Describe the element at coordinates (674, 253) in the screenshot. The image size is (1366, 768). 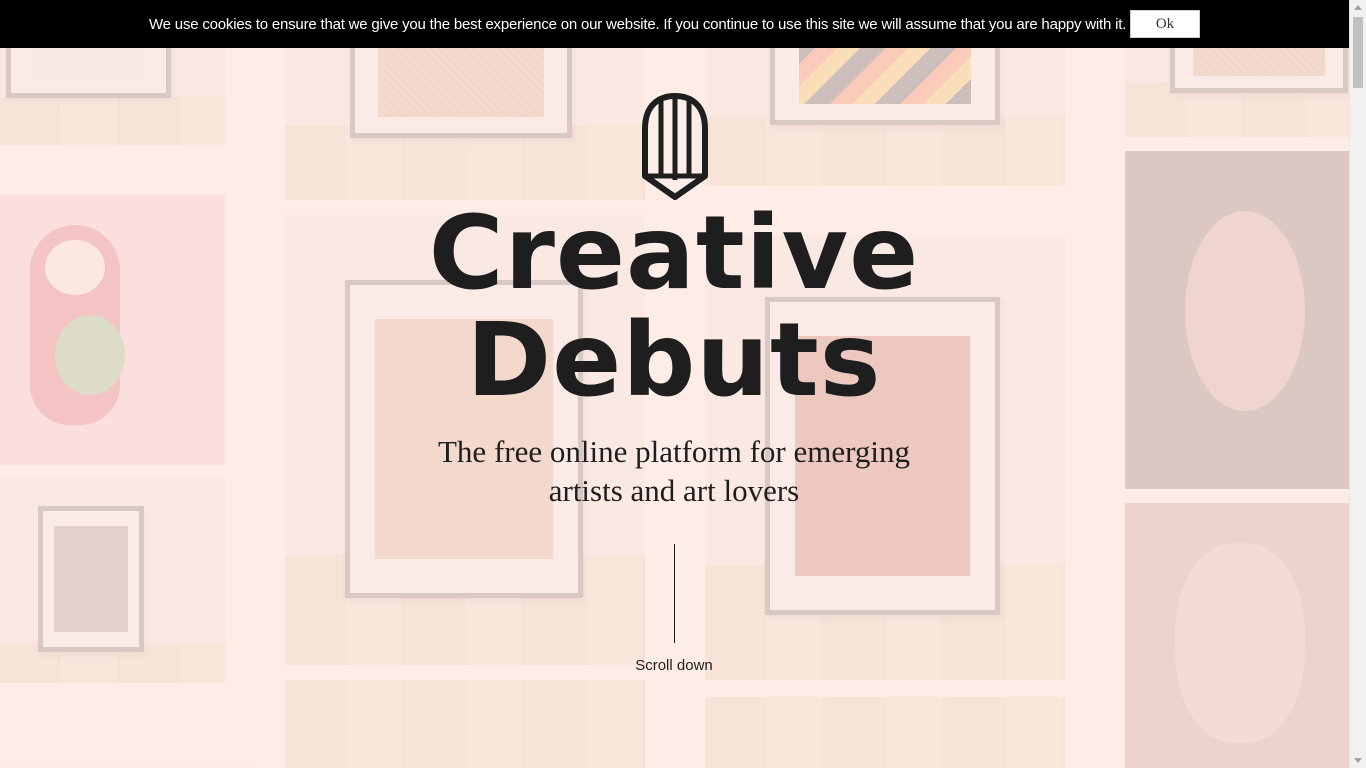
I see `site-title-line1: Creative` at that location.